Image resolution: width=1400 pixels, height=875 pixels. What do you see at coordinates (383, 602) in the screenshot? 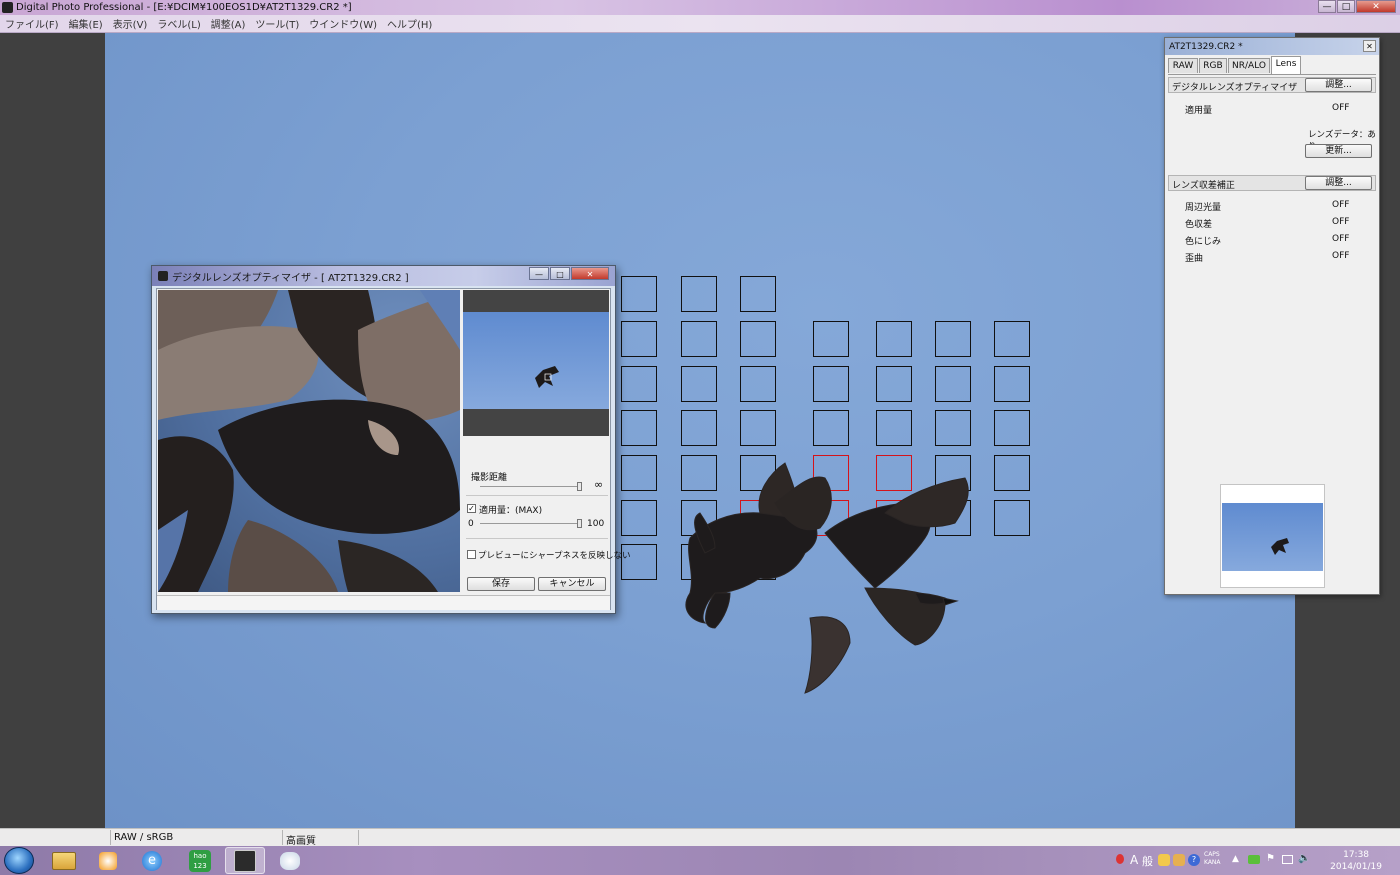
I see `dialog-status-strip` at bounding box center [383, 602].